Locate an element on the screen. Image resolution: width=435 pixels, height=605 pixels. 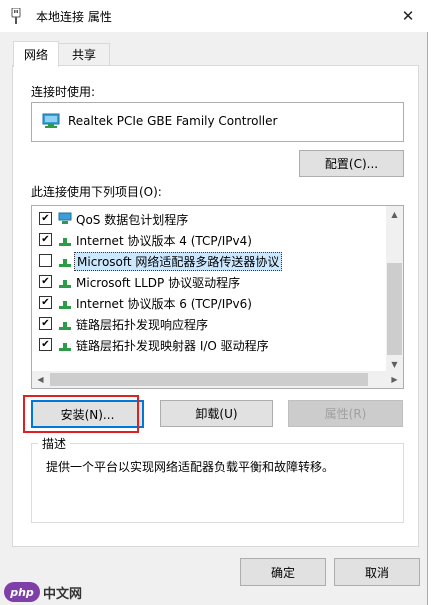
list-item-label: 链路层拓扑发现映射器 I/O 驱动程序 is located at coordinates (172, 346).